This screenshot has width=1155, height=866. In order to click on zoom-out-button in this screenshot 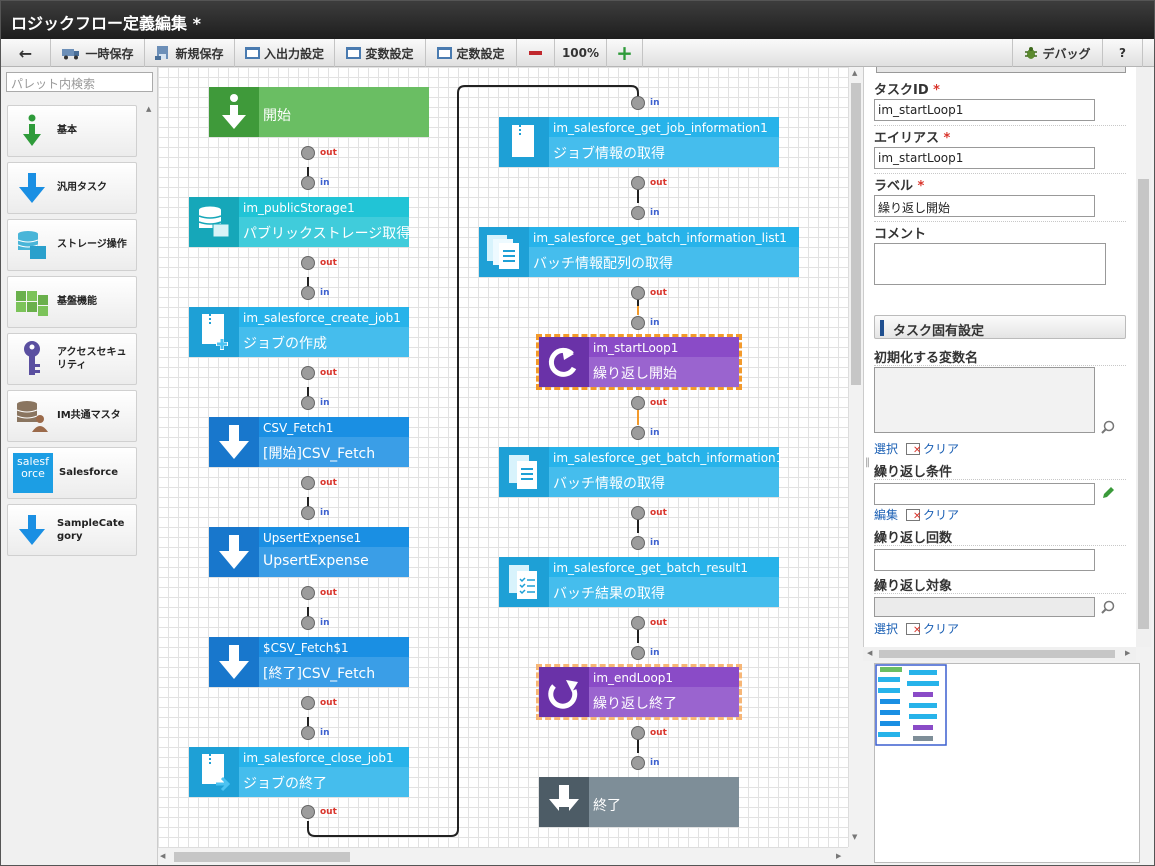, I will do `click(536, 53)`.